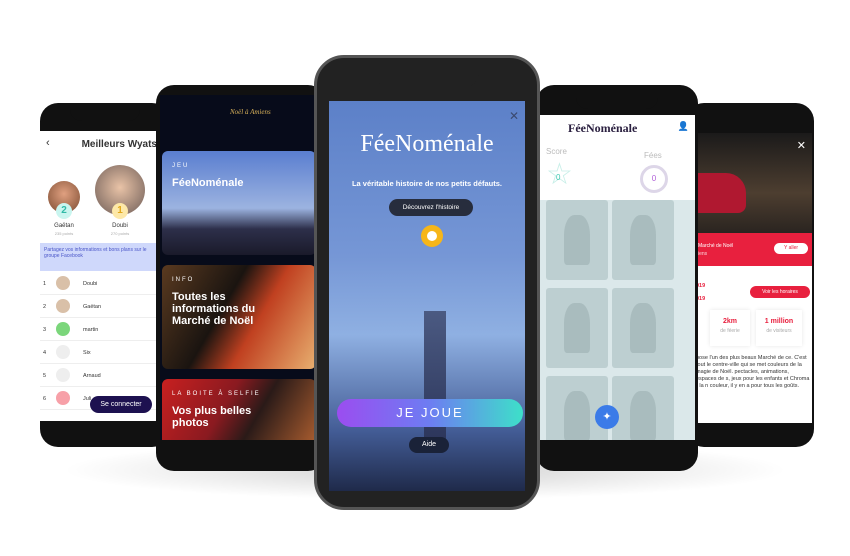 Image resolution: width=850 pixels, height=556 pixels. I want to click on table-row: 3 martin, so click(102, 329).